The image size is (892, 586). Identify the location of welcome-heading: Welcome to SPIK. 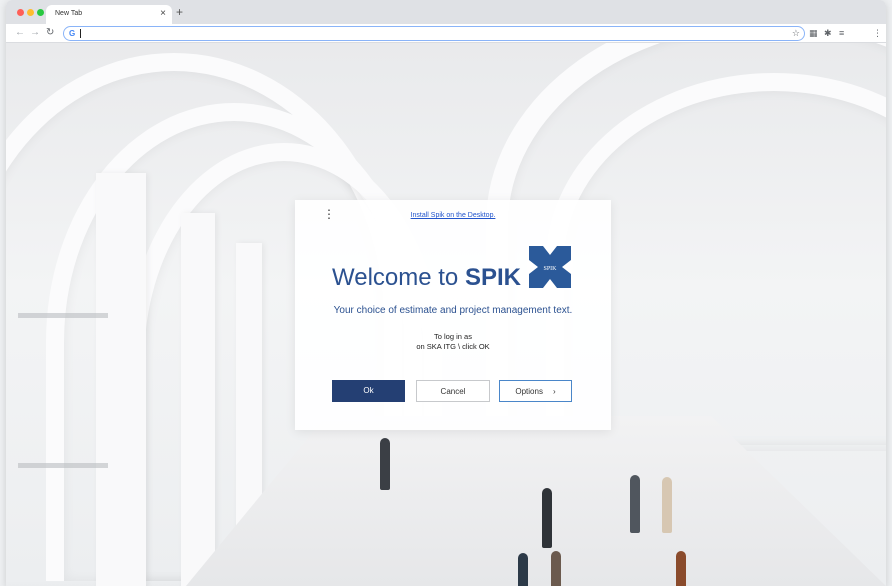
(426, 278).